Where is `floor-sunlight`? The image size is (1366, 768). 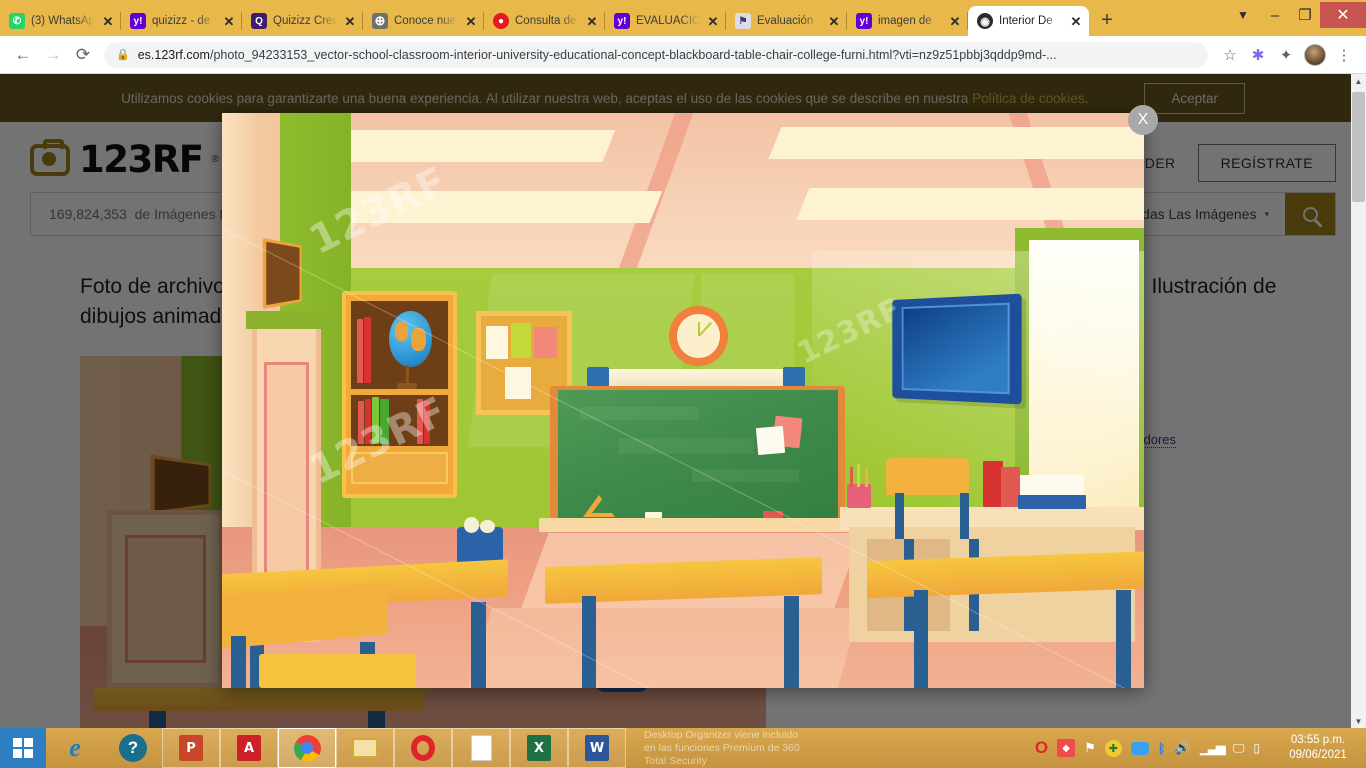 floor-sunlight is located at coordinates (664, 647).